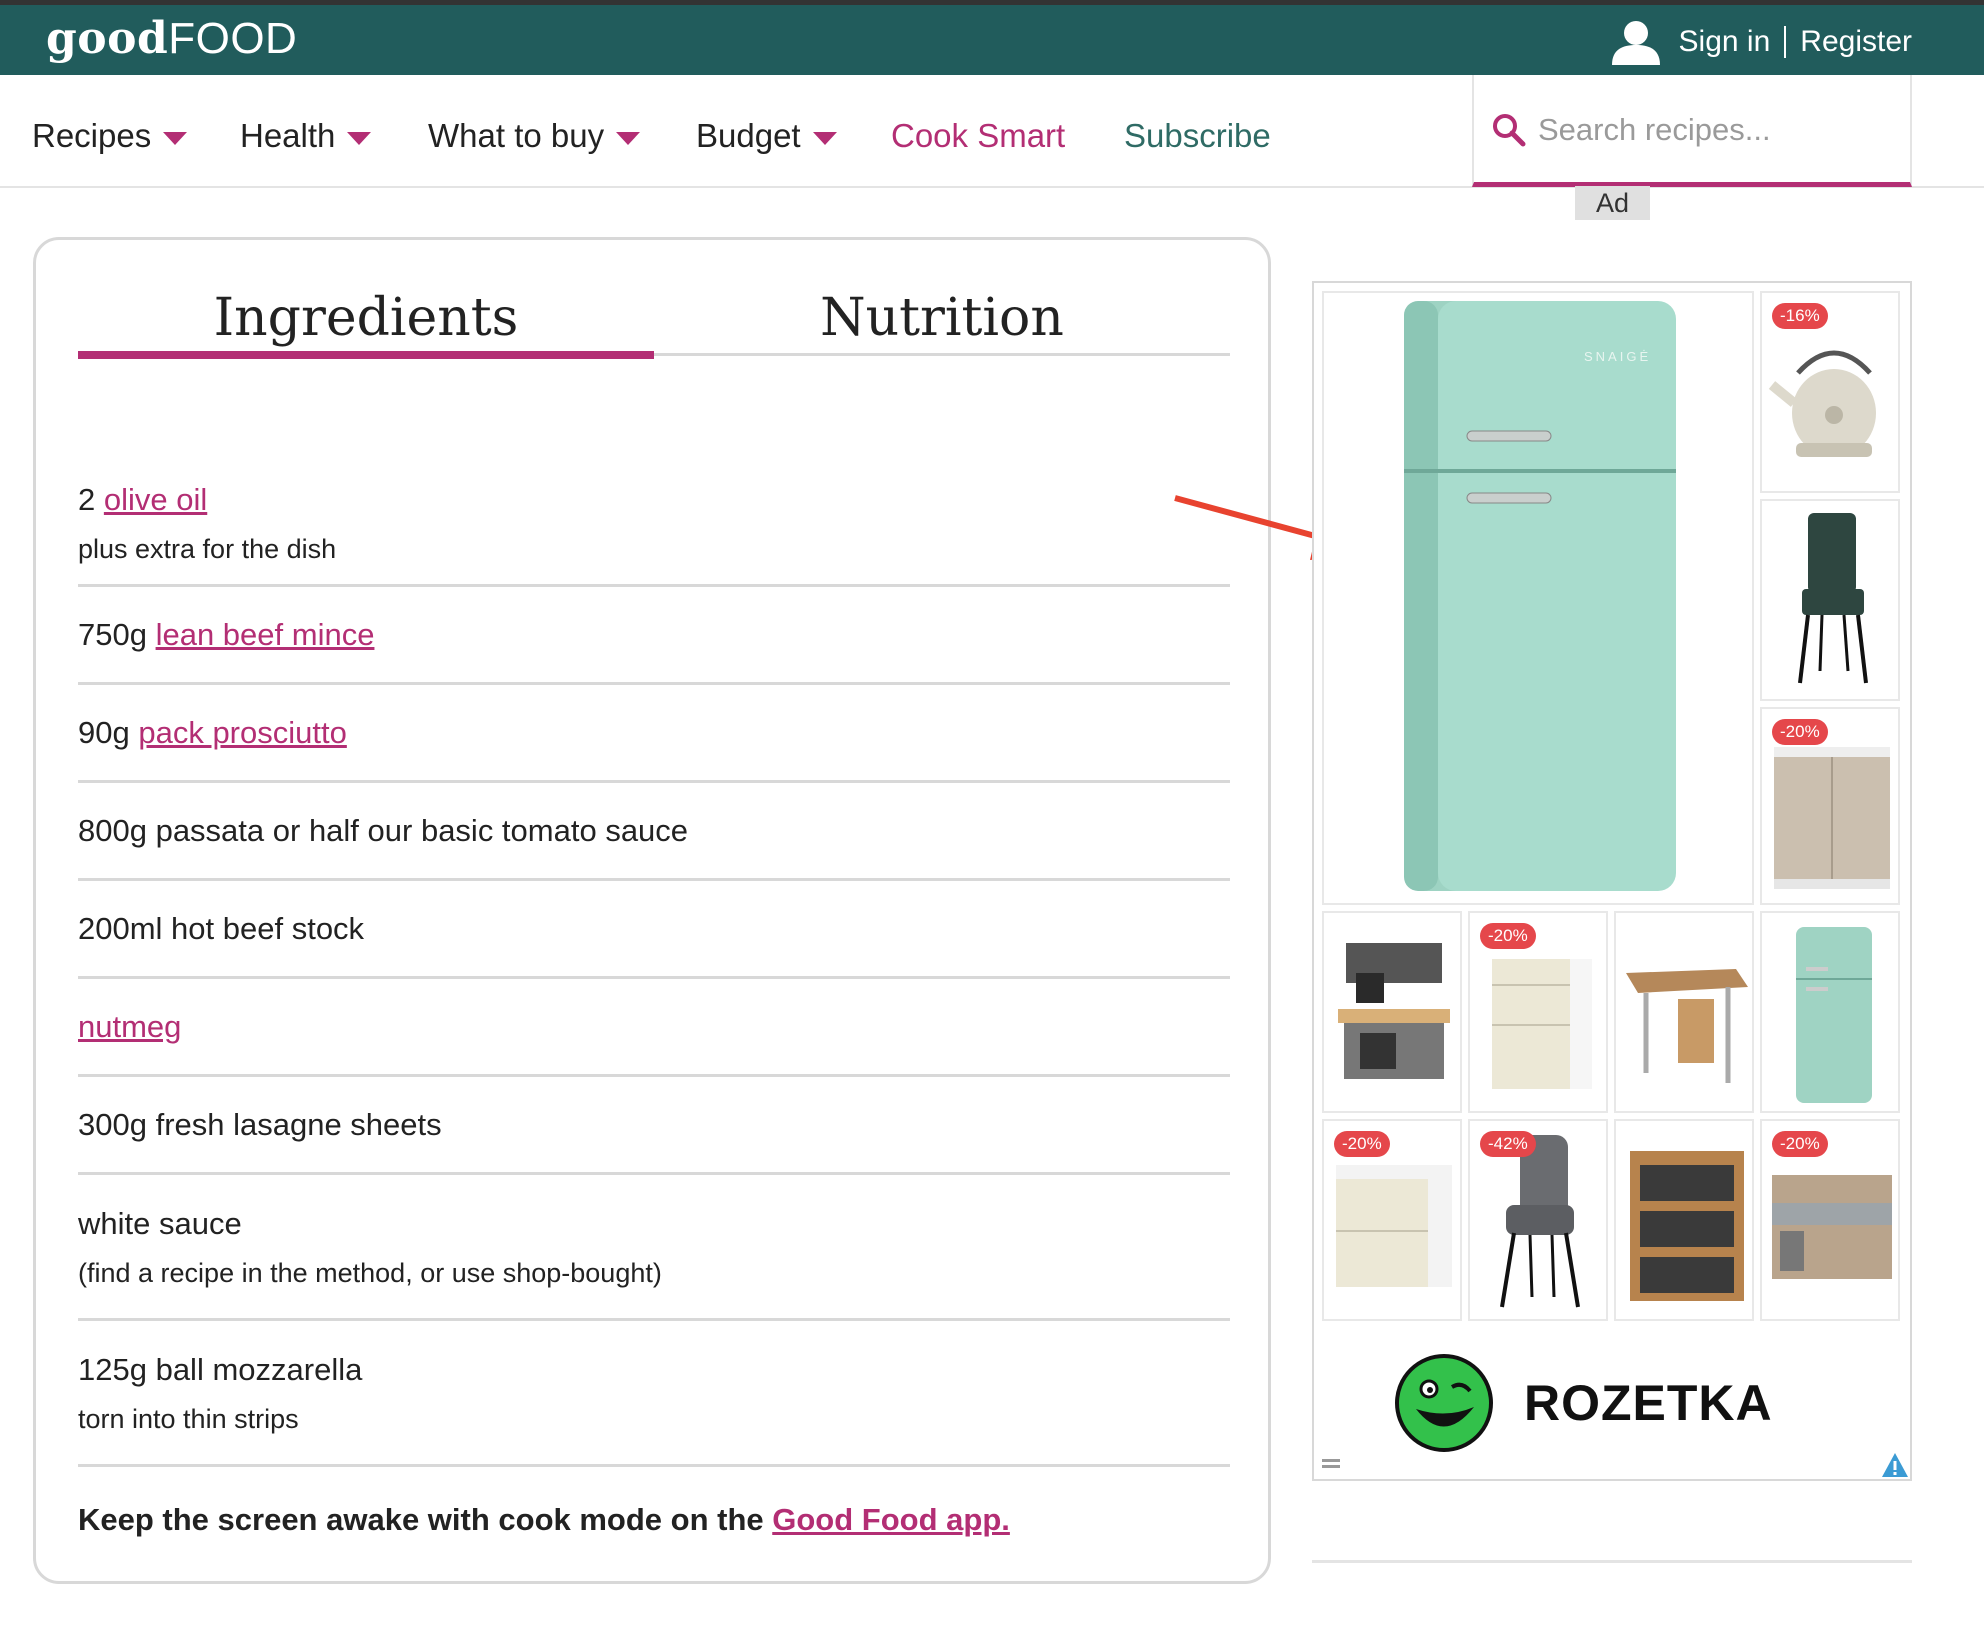  Describe the element at coordinates (117, 634) in the screenshot. I see `ingredient-quantity: 750g` at that location.